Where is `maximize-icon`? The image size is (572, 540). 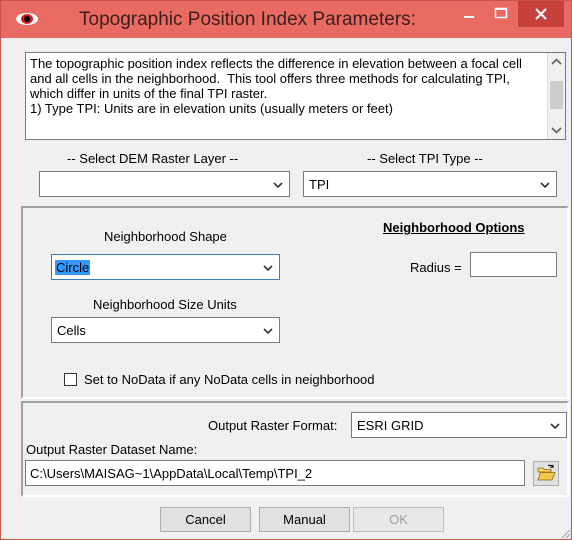 maximize-icon is located at coordinates (501, 13).